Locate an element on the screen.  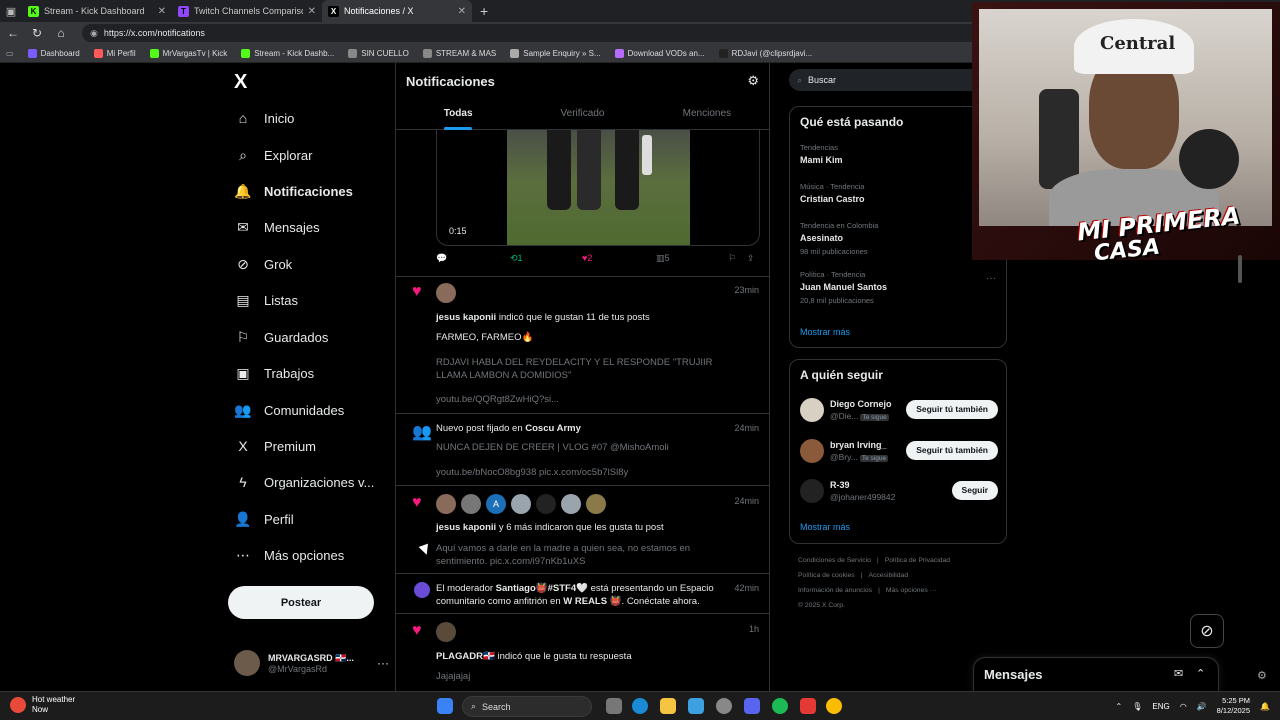
footer-link: Política de cookies is located at coordinates (826, 575).